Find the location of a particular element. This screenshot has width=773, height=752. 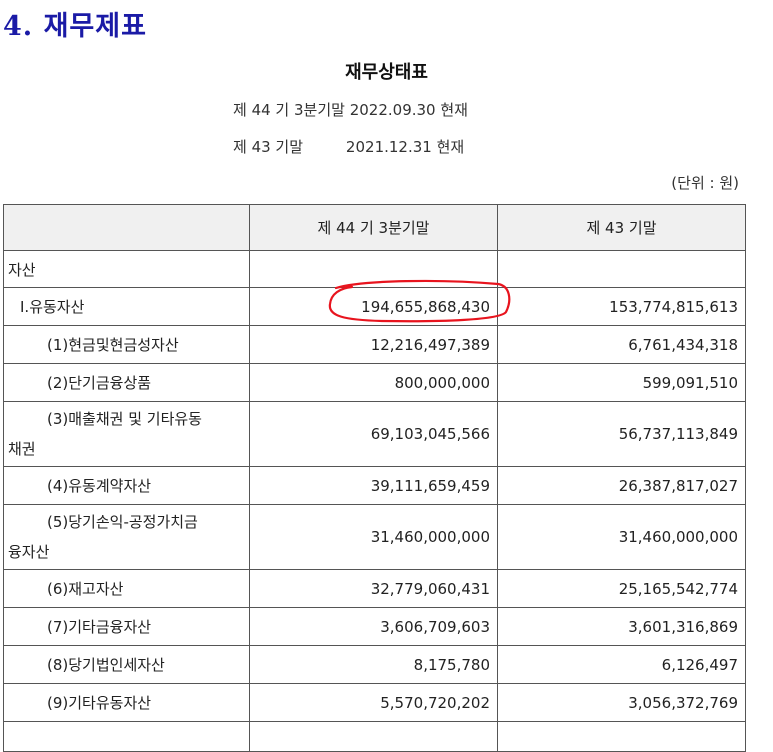

row-label-line1: (3)매출채권 및 기타유동 is located at coordinates (124, 419).